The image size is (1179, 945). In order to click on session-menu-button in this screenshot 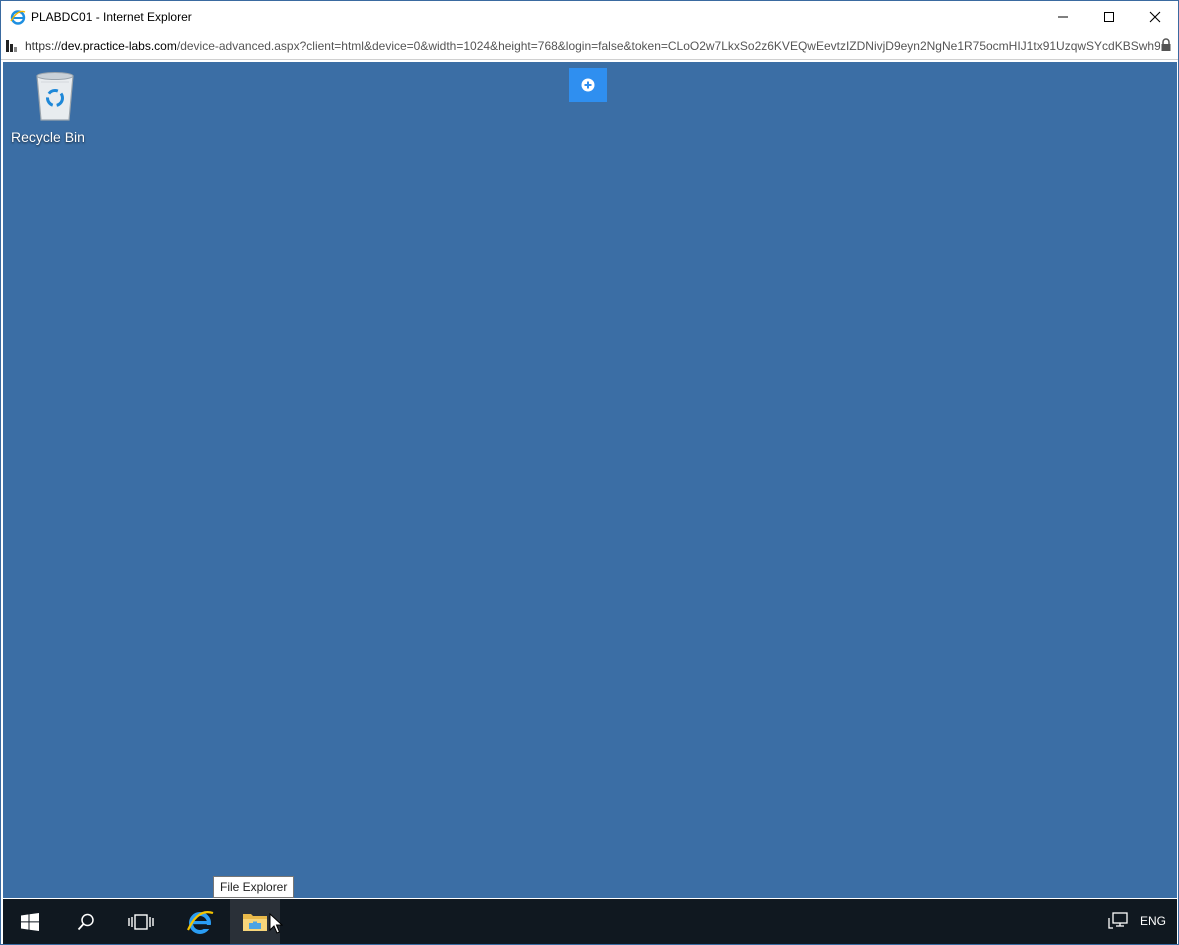, I will do `click(588, 85)`.